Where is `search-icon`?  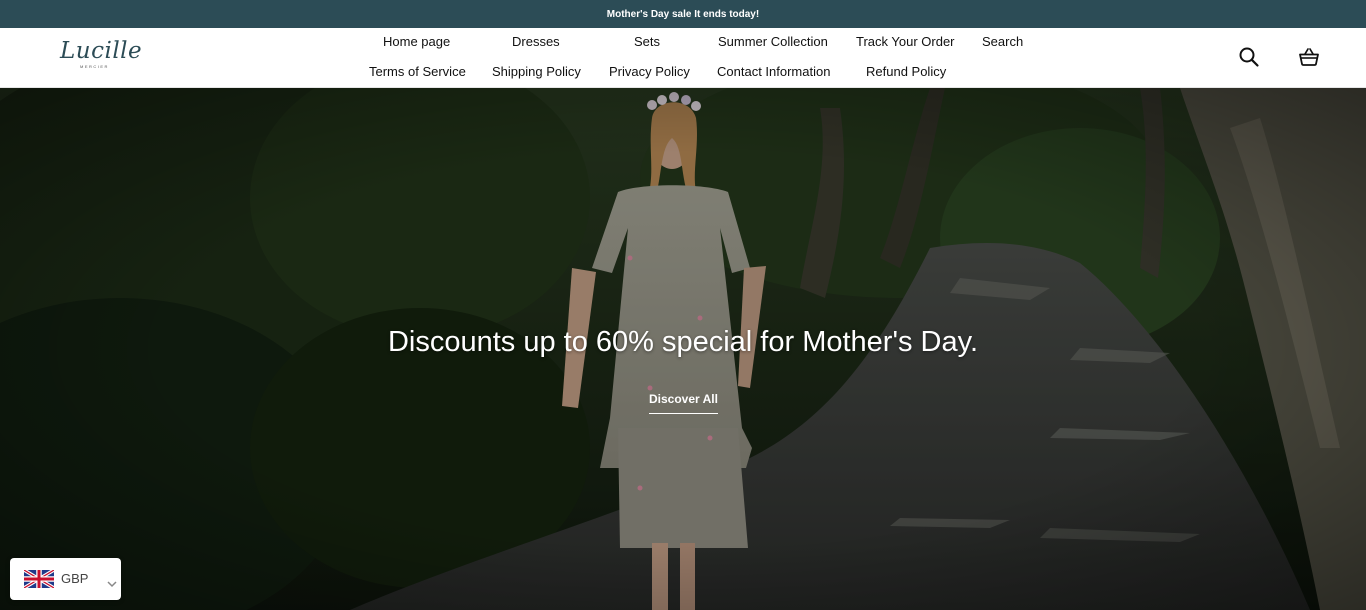
search-icon is located at coordinates (1249, 57).